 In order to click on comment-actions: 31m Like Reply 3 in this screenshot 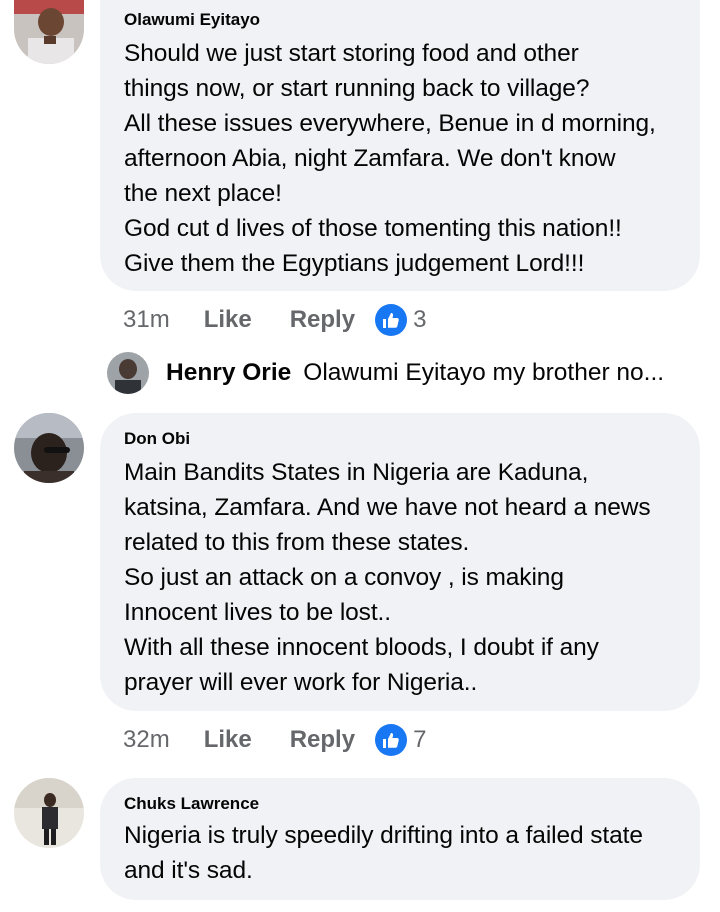, I will do `click(274, 320)`.